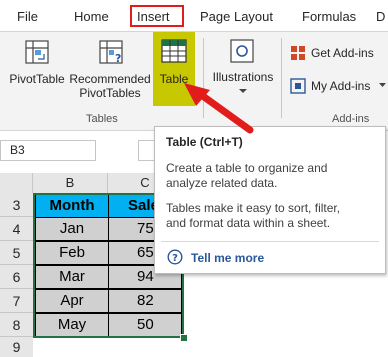 This screenshot has width=388, height=357. What do you see at coordinates (37, 79) in the screenshot?
I see `pivottable-label: PivotTable` at bounding box center [37, 79].